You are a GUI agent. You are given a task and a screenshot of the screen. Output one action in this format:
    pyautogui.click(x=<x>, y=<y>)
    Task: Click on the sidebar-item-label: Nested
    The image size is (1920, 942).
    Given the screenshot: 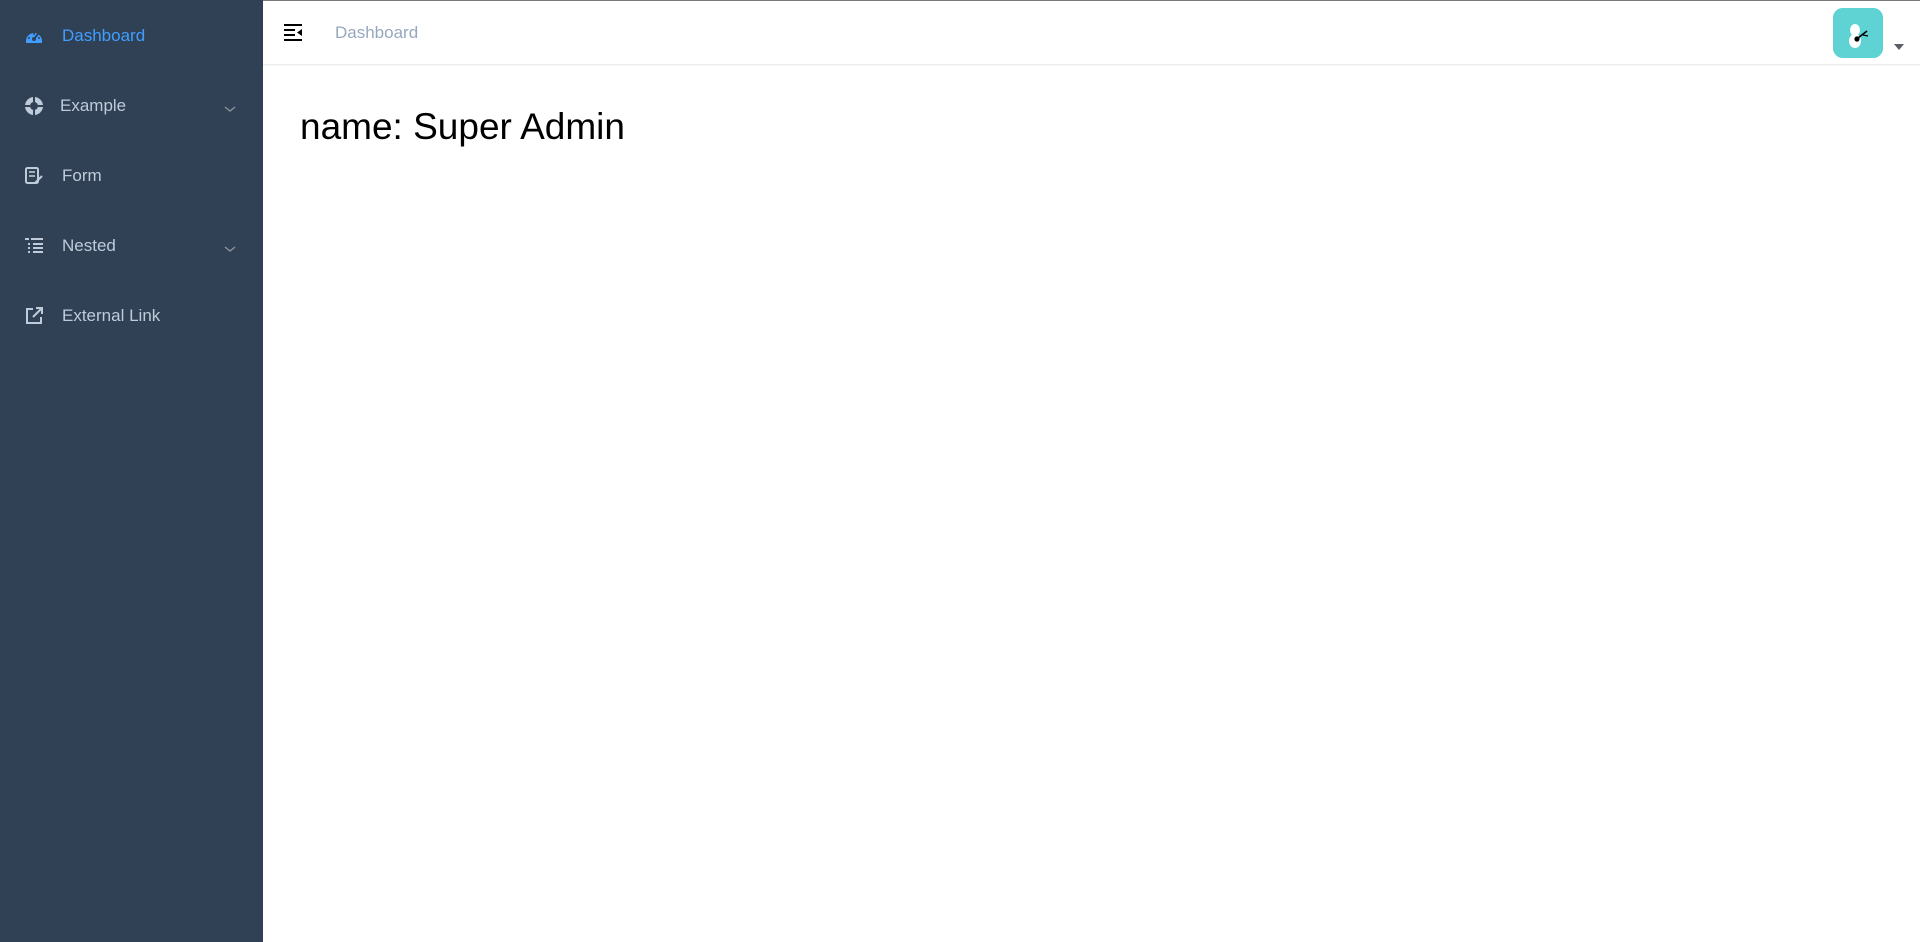 What is the action you would take?
    pyautogui.click(x=89, y=245)
    